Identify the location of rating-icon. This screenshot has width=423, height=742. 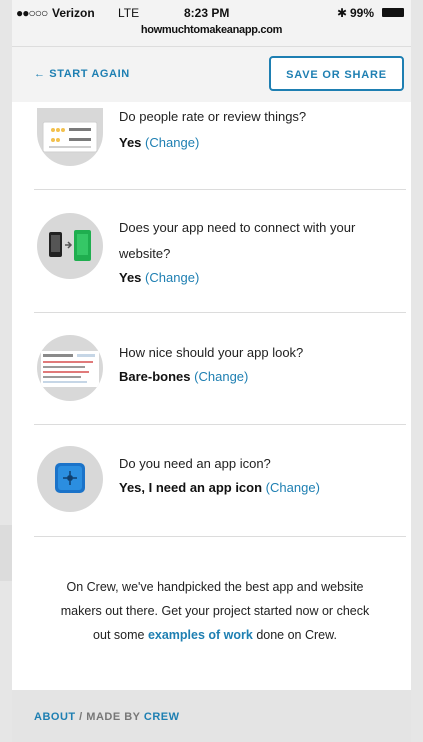
(70, 137).